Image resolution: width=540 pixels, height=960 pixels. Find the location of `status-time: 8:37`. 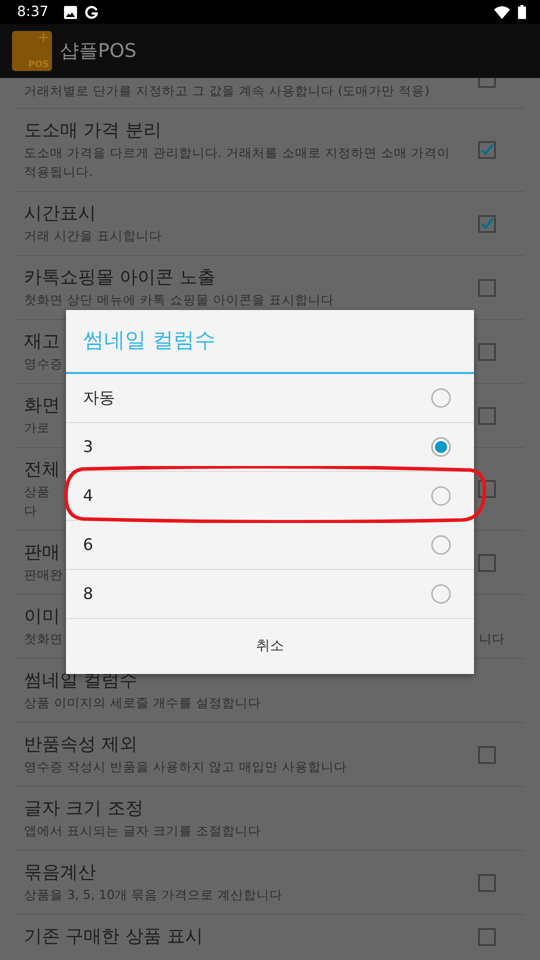

status-time: 8:37 is located at coordinates (32, 12).